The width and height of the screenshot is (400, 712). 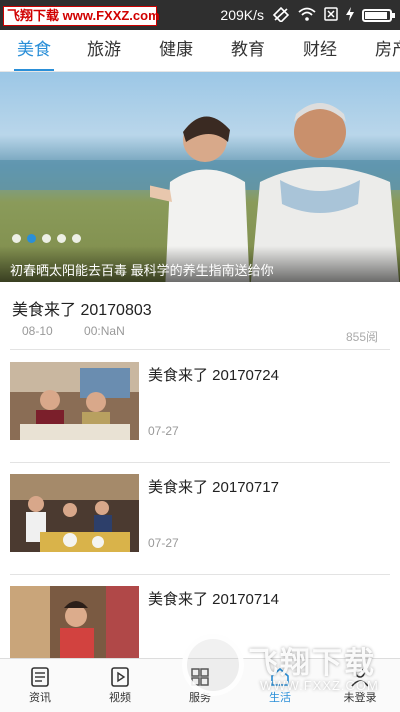 I want to click on news-icon, so click(x=40, y=677).